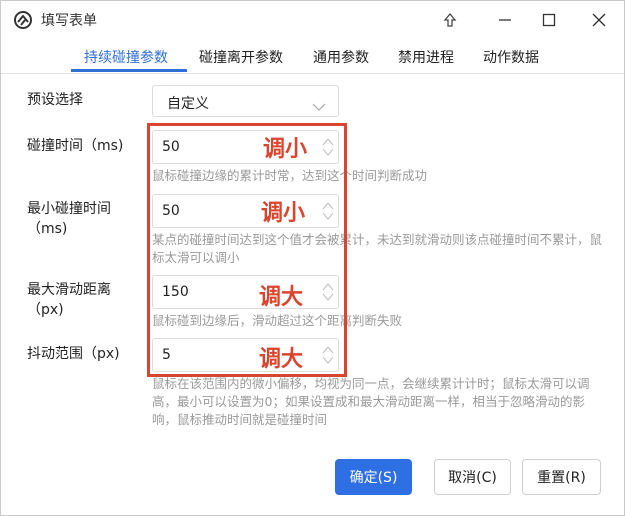 The width and height of the screenshot is (625, 516). I want to click on preset-select: 自定义, so click(245, 101).